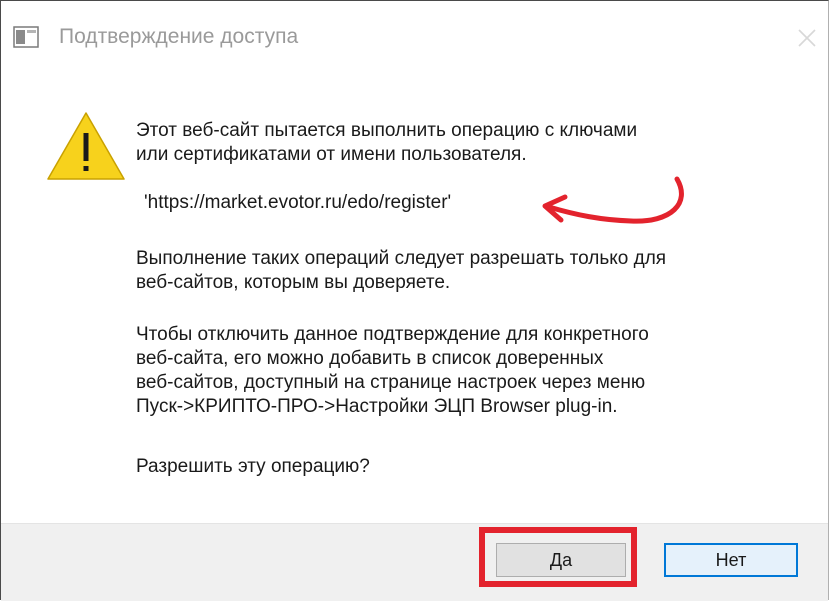  I want to click on window-title: Подтверждение доступа, so click(179, 36).